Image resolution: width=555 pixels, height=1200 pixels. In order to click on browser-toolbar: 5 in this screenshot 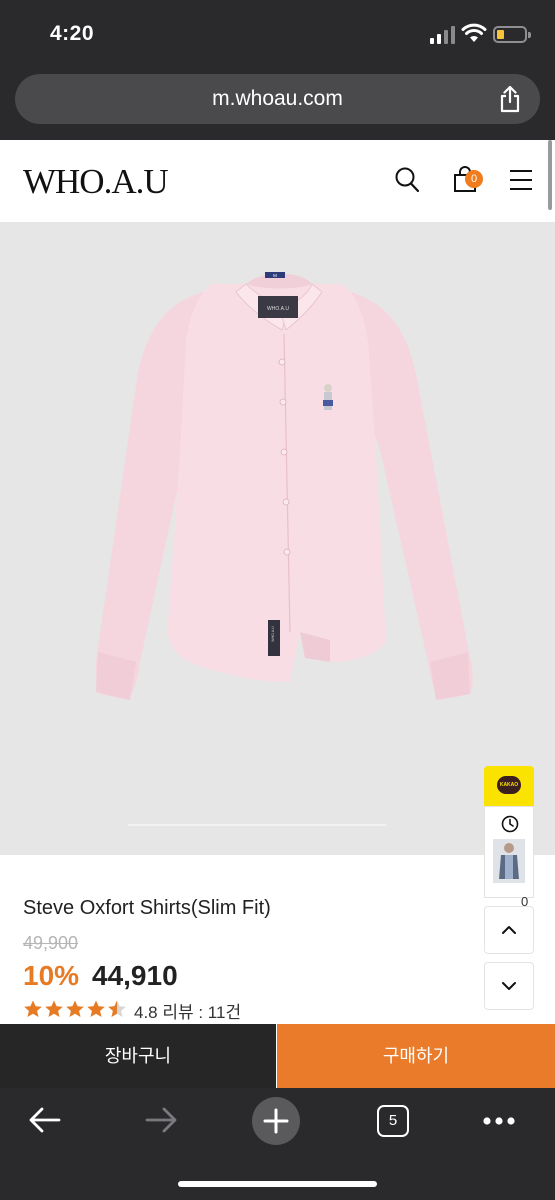, I will do `click(277, 1144)`.